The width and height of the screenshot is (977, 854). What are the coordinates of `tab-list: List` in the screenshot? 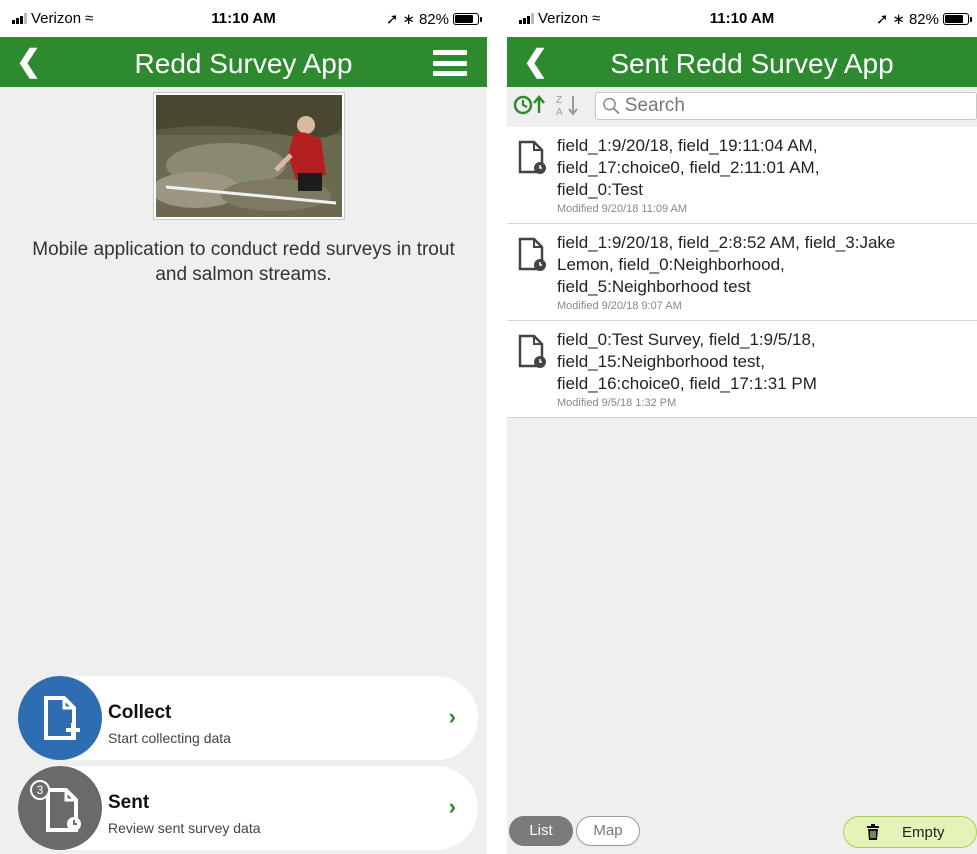 It's located at (541, 831).